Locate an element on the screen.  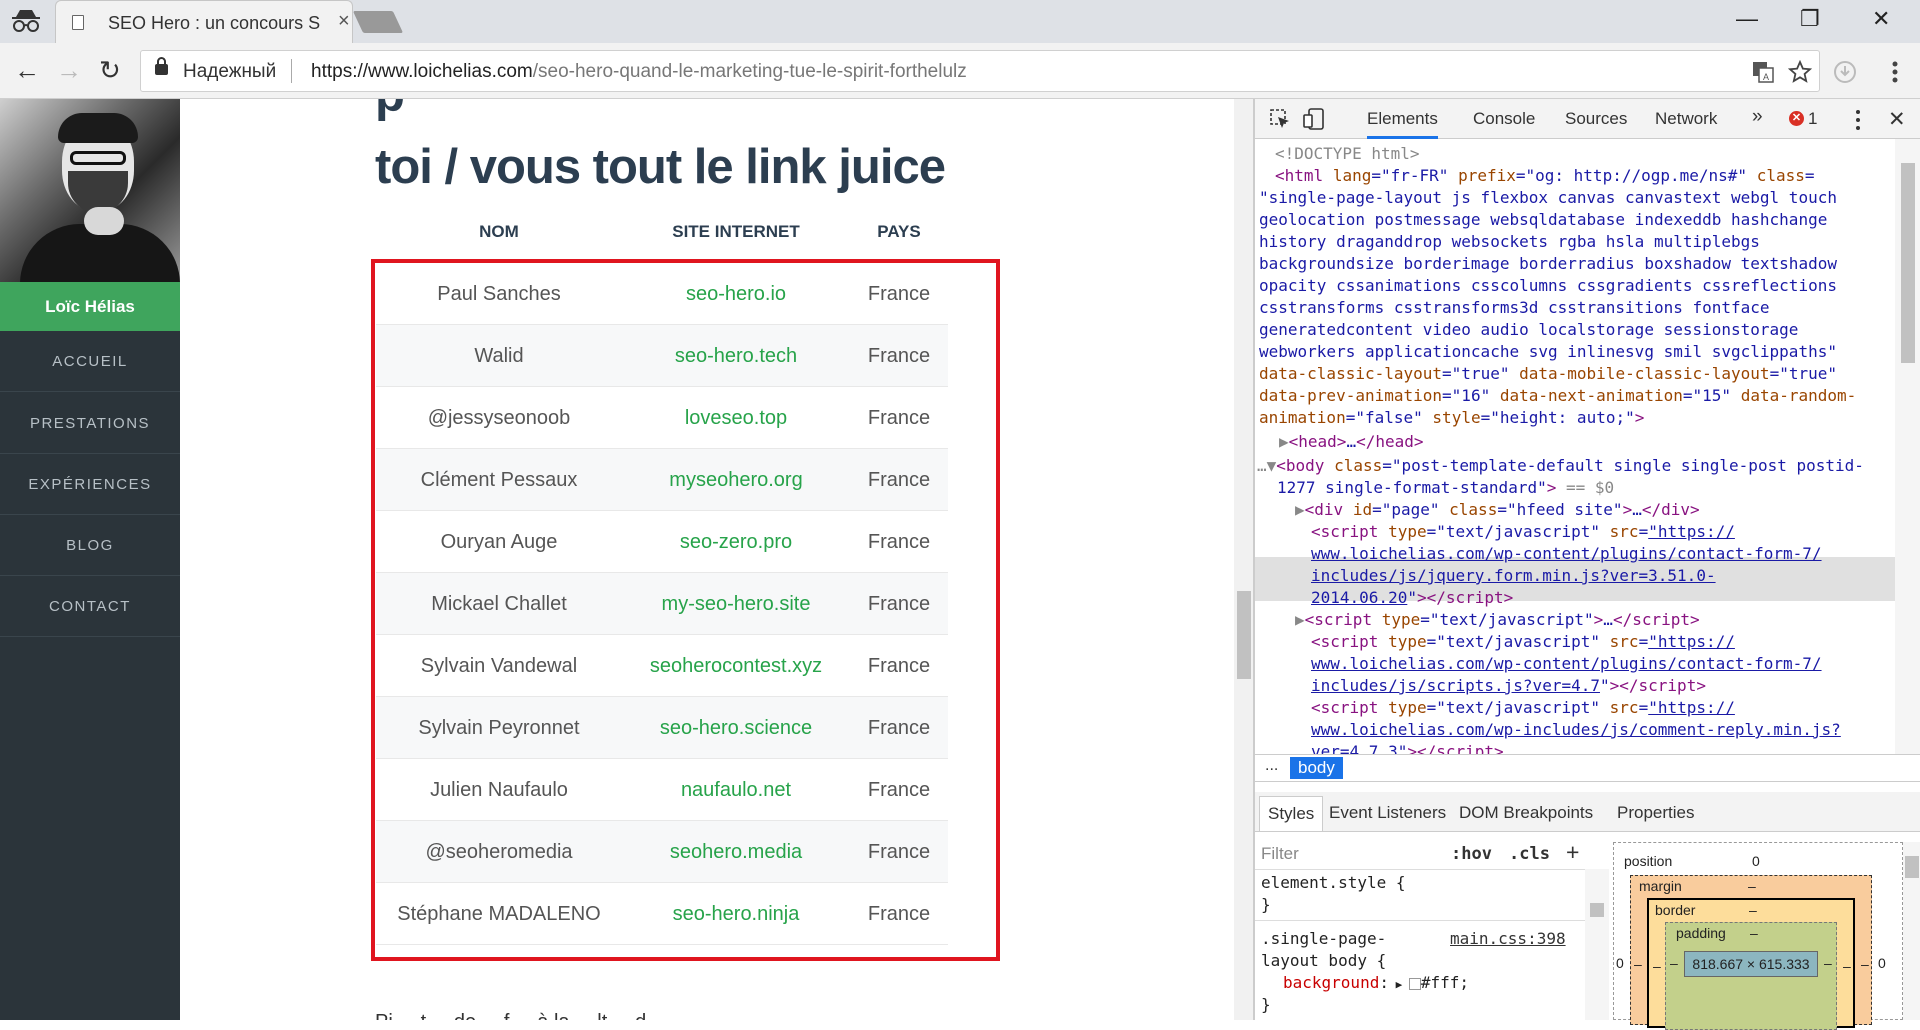
tab-close-icon: × is located at coordinates (344, 21).